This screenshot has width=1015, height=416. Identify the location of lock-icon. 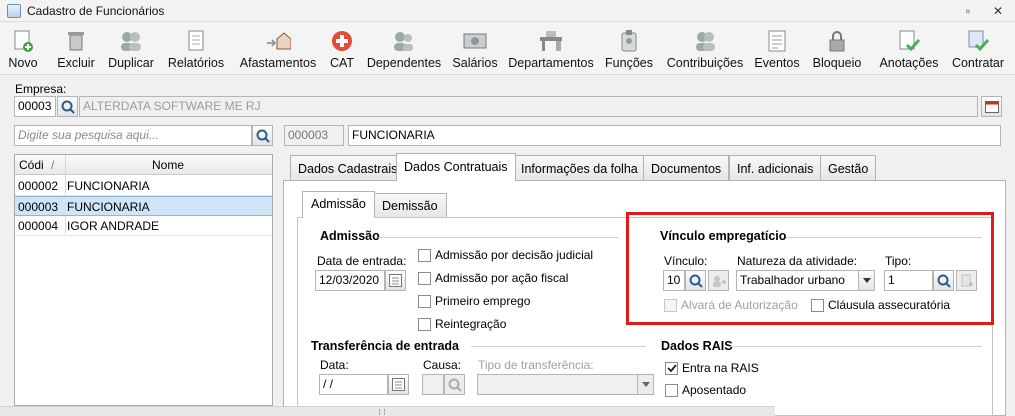
(837, 41).